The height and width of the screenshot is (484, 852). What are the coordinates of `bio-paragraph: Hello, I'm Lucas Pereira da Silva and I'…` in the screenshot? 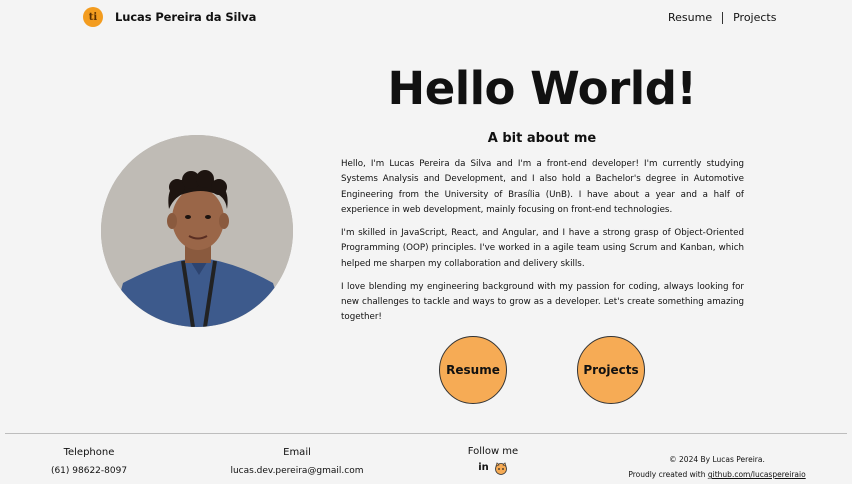 It's located at (542, 187).